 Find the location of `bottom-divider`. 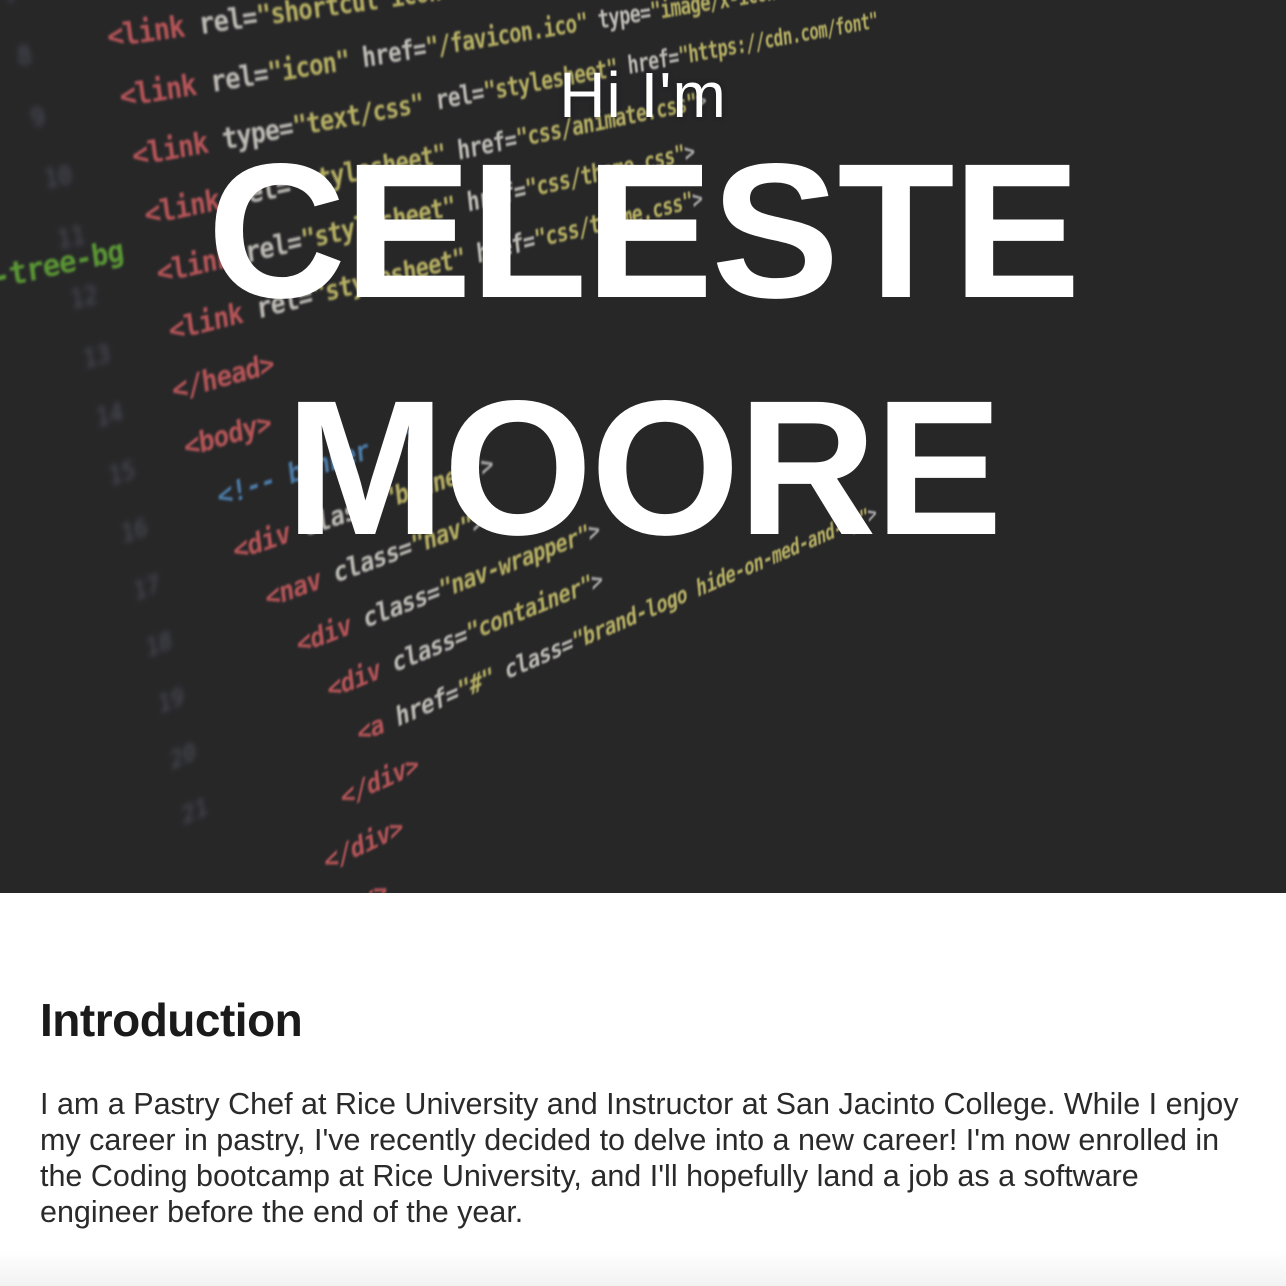

bottom-divider is located at coordinates (643, 1268).